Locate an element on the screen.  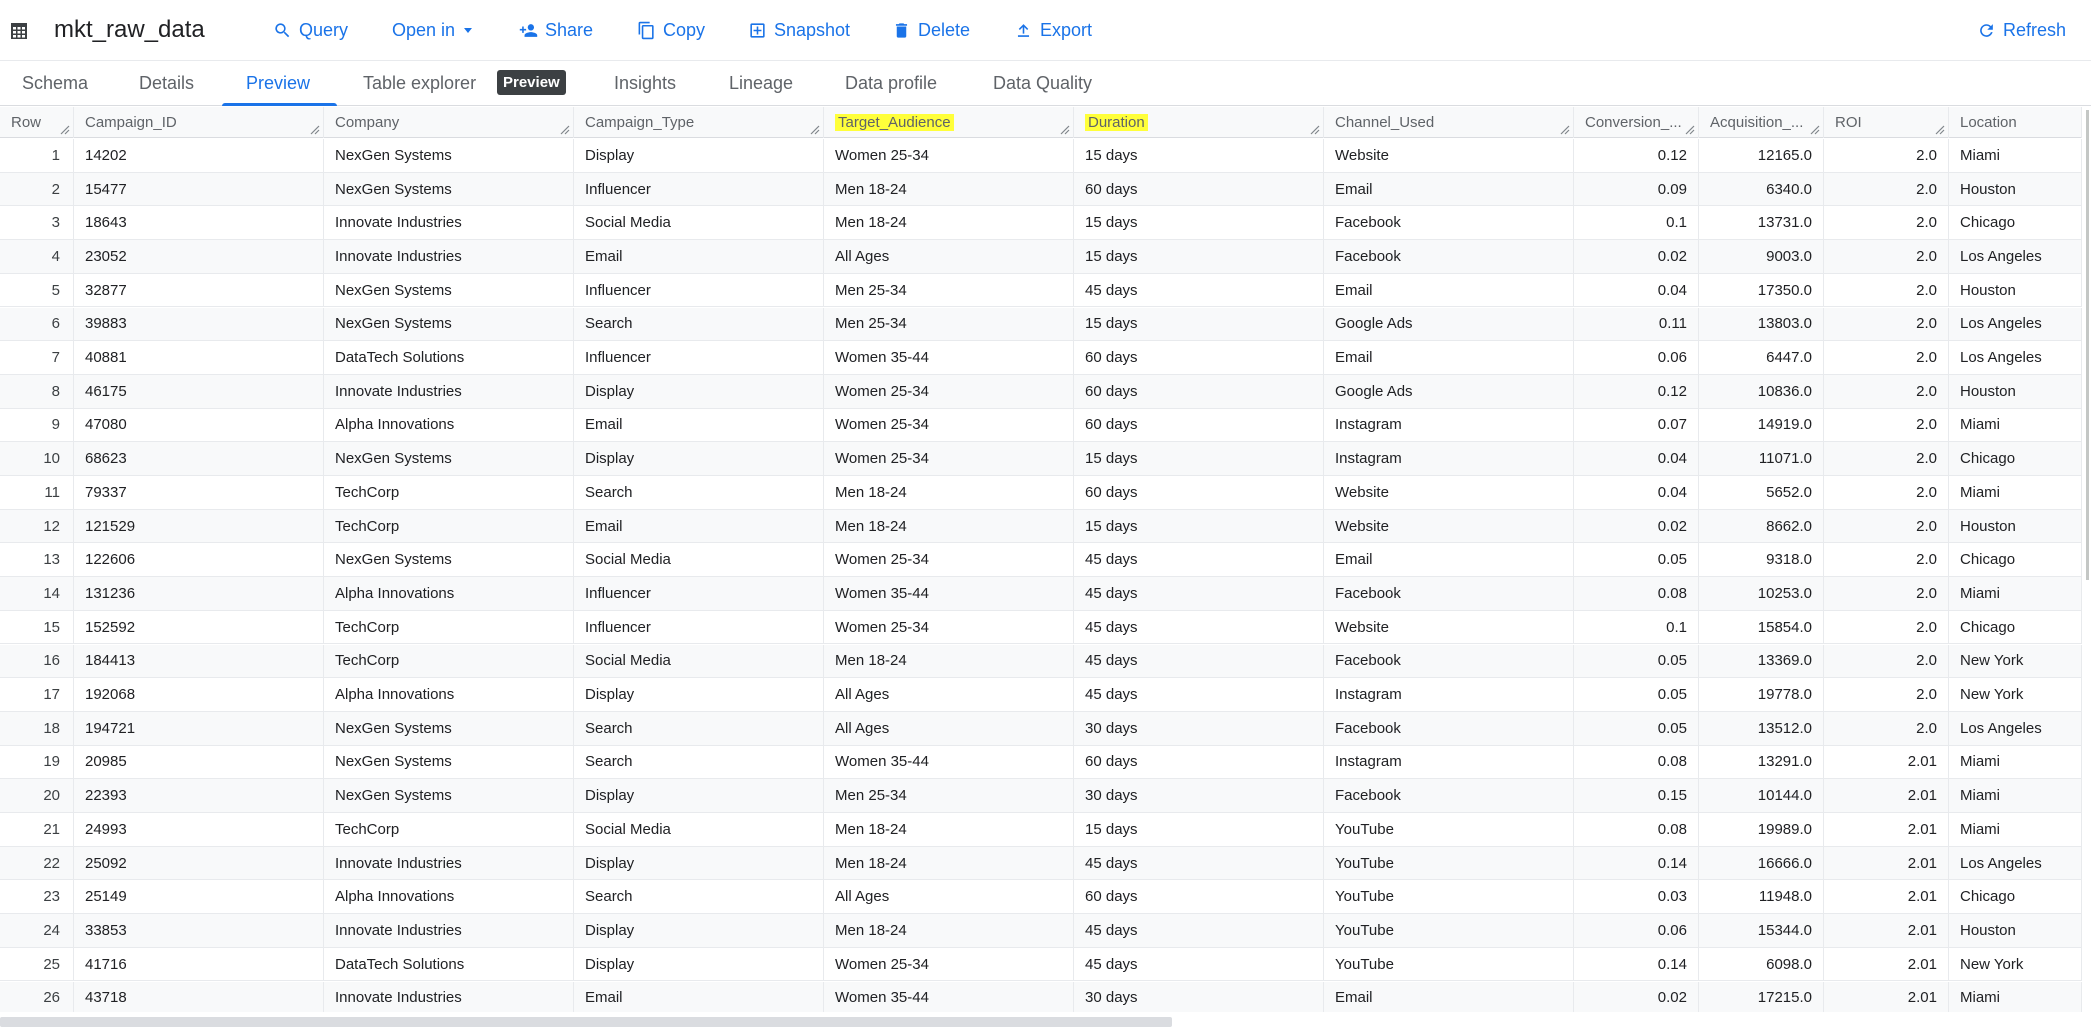
cell-row-number: 20 is located at coordinates (37, 795).